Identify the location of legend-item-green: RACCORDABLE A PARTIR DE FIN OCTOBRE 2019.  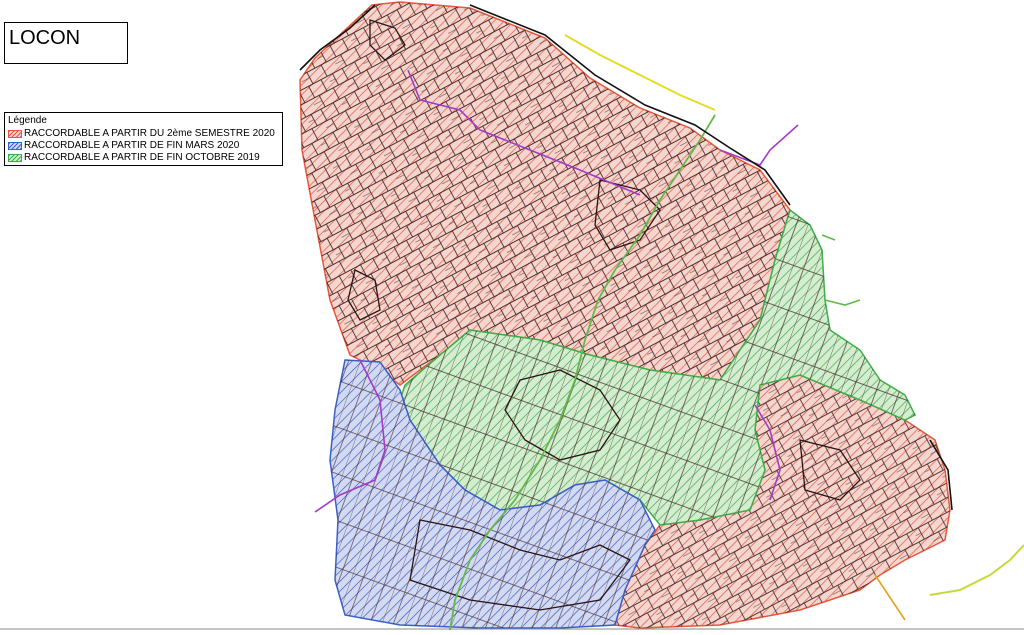
(134, 157).